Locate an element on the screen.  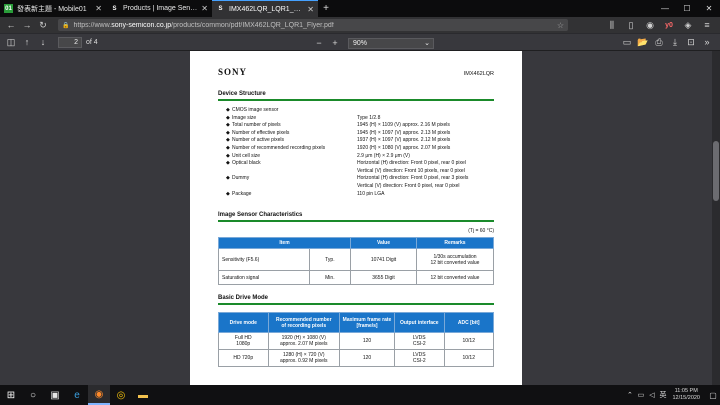
forward-icon: → is located at coordinates (27, 25).